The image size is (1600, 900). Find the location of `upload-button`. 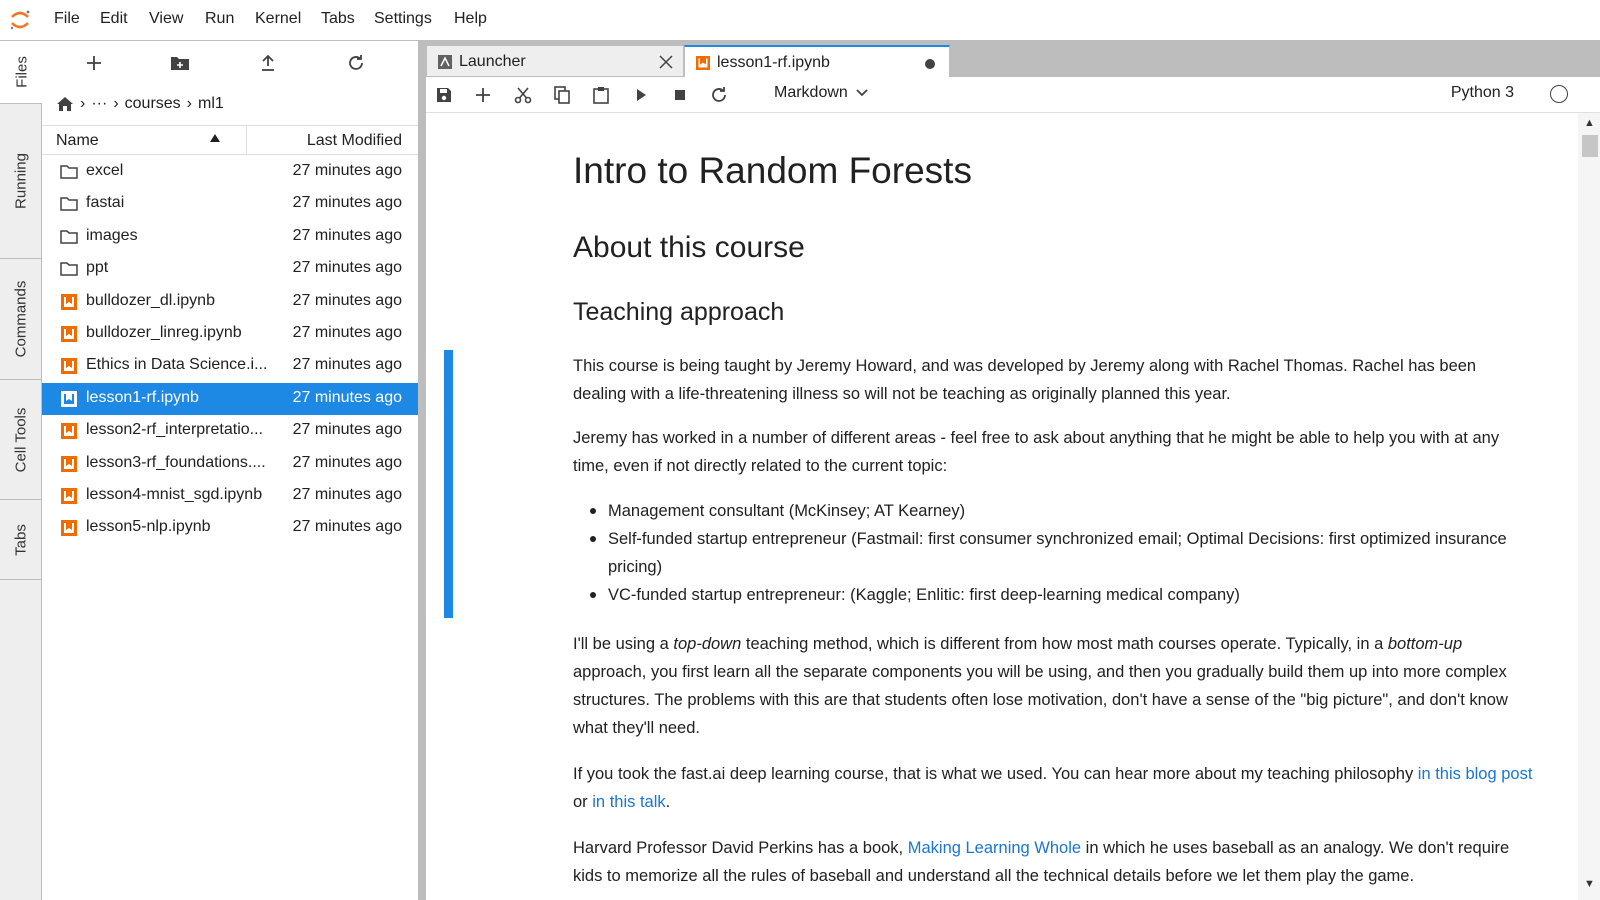

upload-button is located at coordinates (268, 63).